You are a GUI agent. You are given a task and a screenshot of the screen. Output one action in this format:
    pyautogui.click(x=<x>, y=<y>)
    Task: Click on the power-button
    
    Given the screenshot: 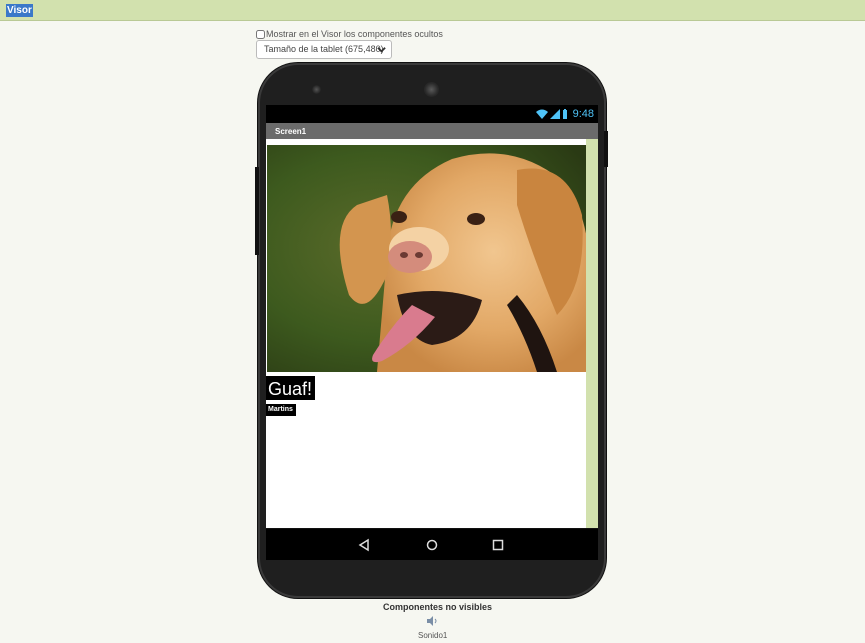 What is the action you would take?
    pyautogui.click(x=606, y=149)
    